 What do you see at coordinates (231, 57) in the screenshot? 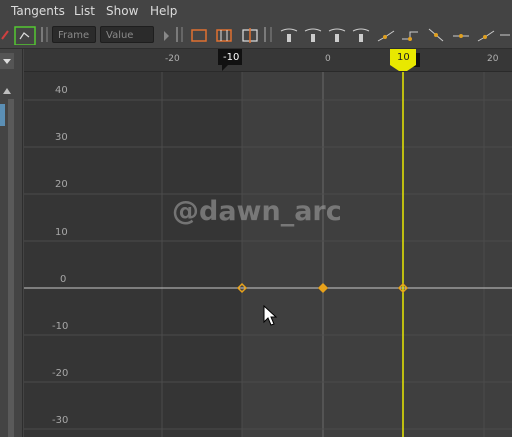
I see `range-start-label: -10` at bounding box center [231, 57].